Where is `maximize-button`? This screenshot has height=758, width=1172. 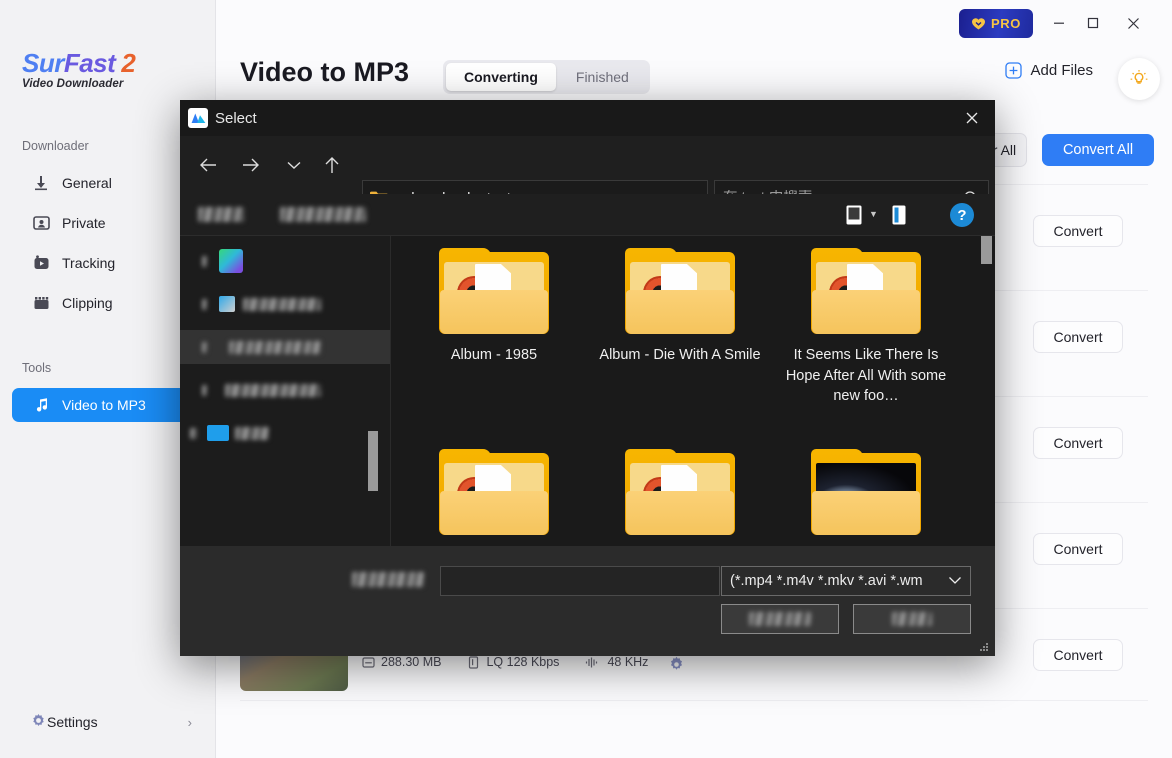 maximize-button is located at coordinates (1093, 23).